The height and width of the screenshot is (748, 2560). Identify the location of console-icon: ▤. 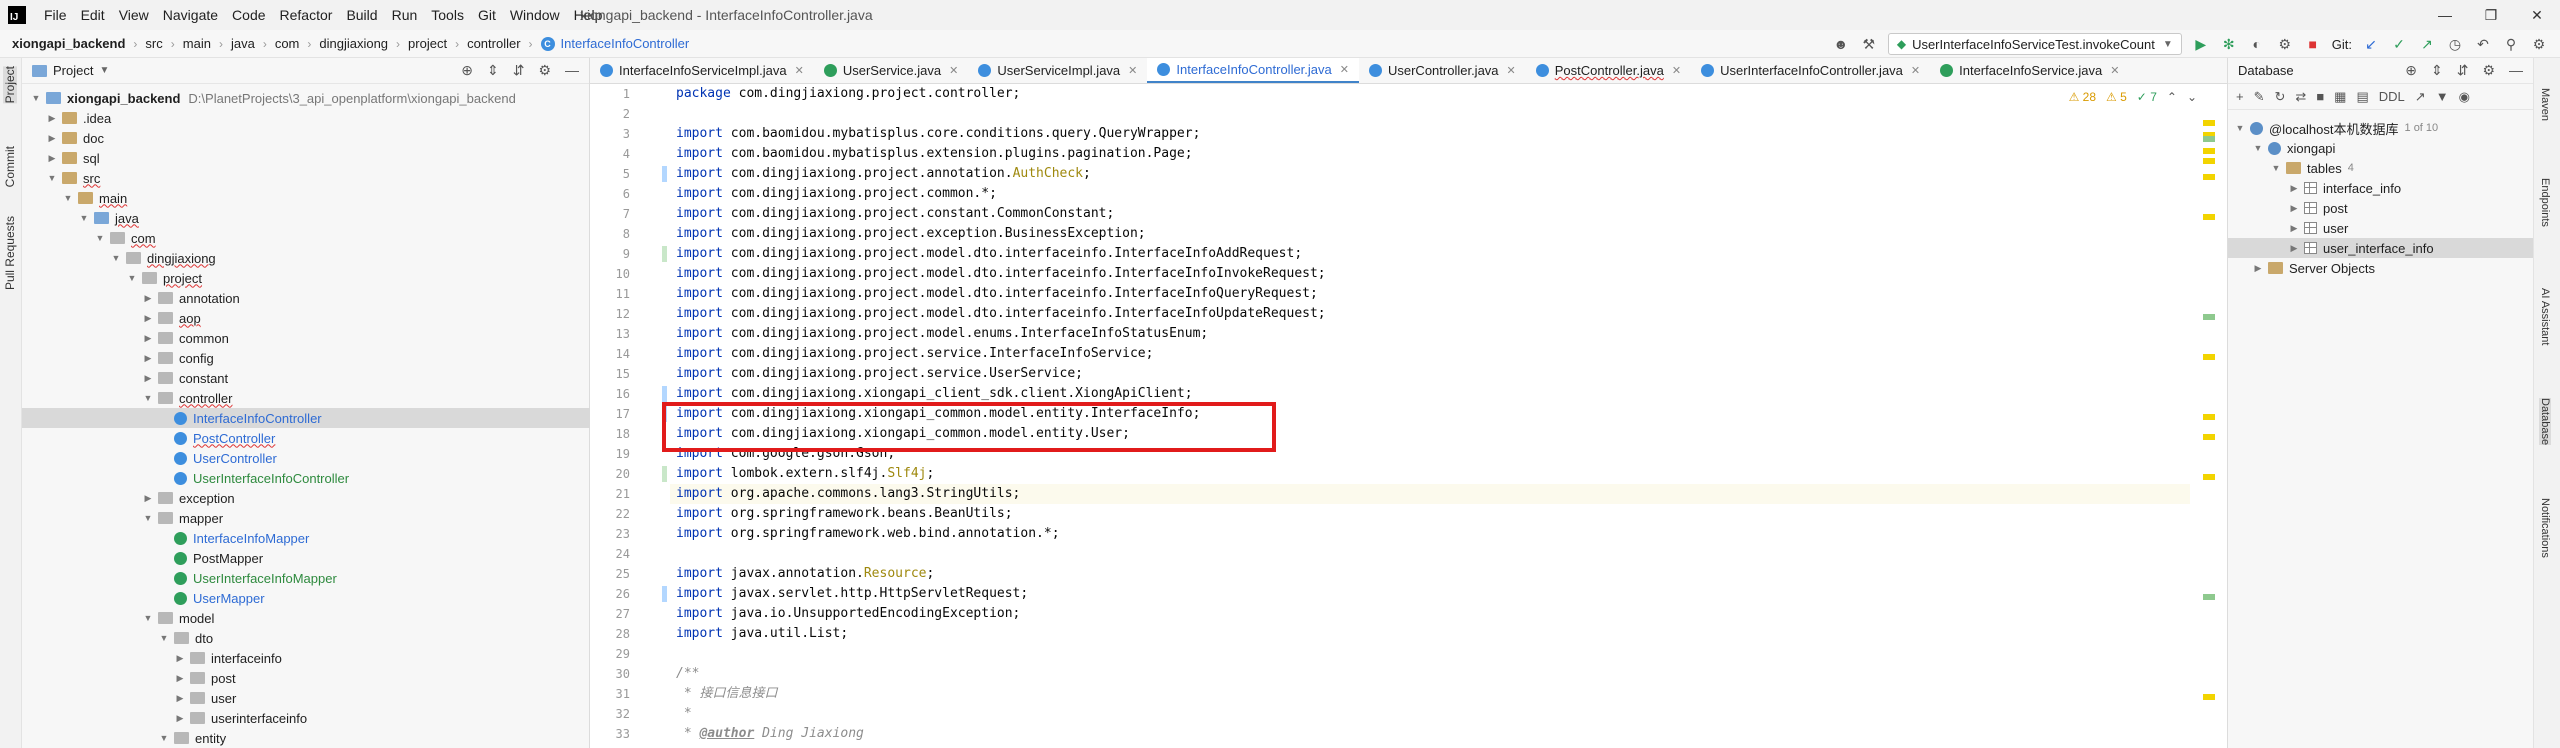
(2362, 97).